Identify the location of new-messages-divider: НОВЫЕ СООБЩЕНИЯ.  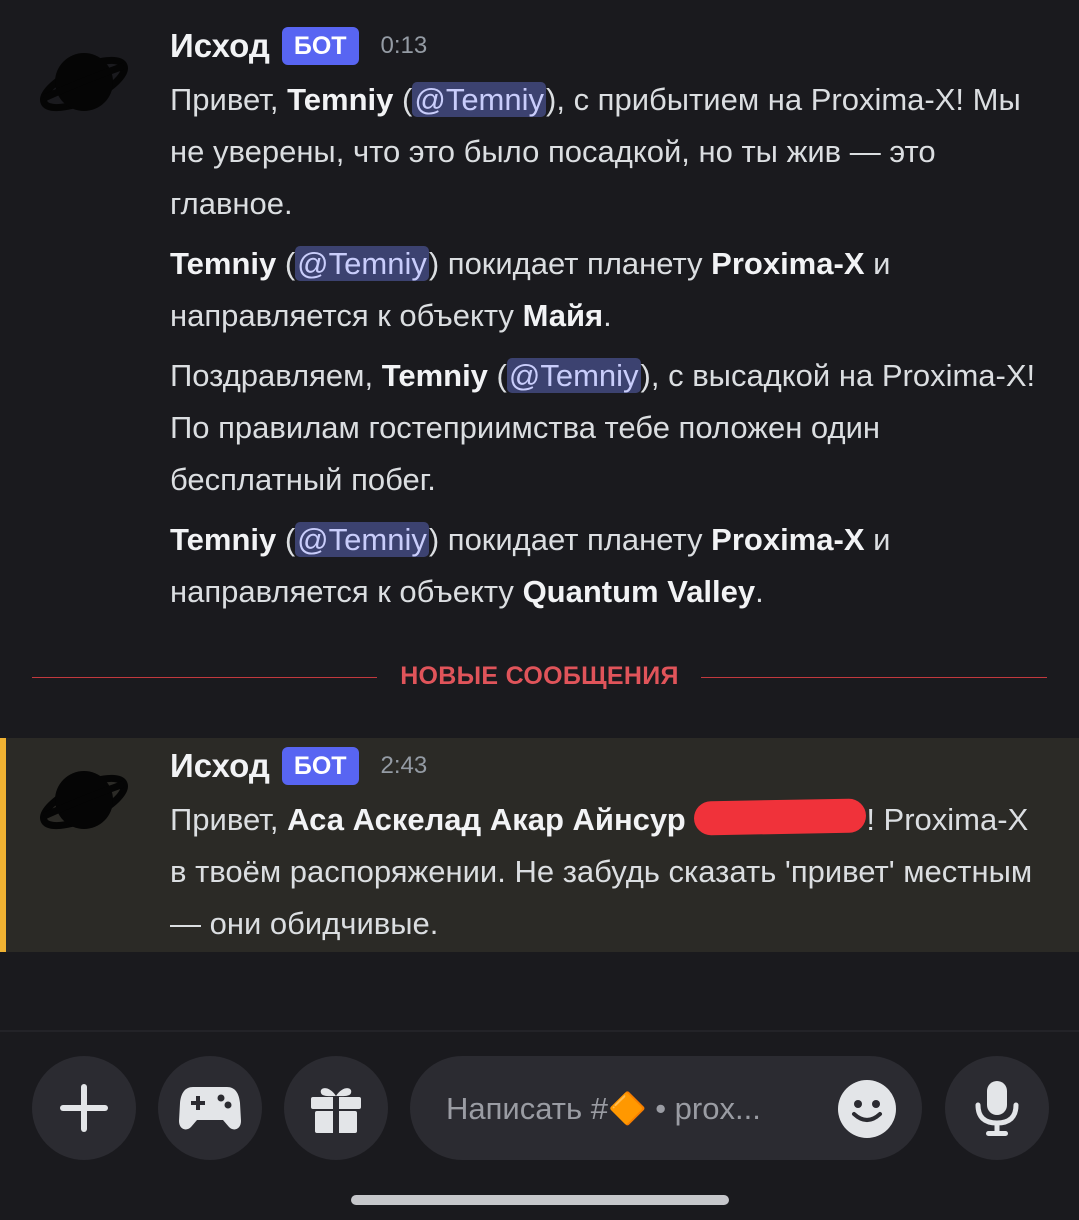
(539, 678).